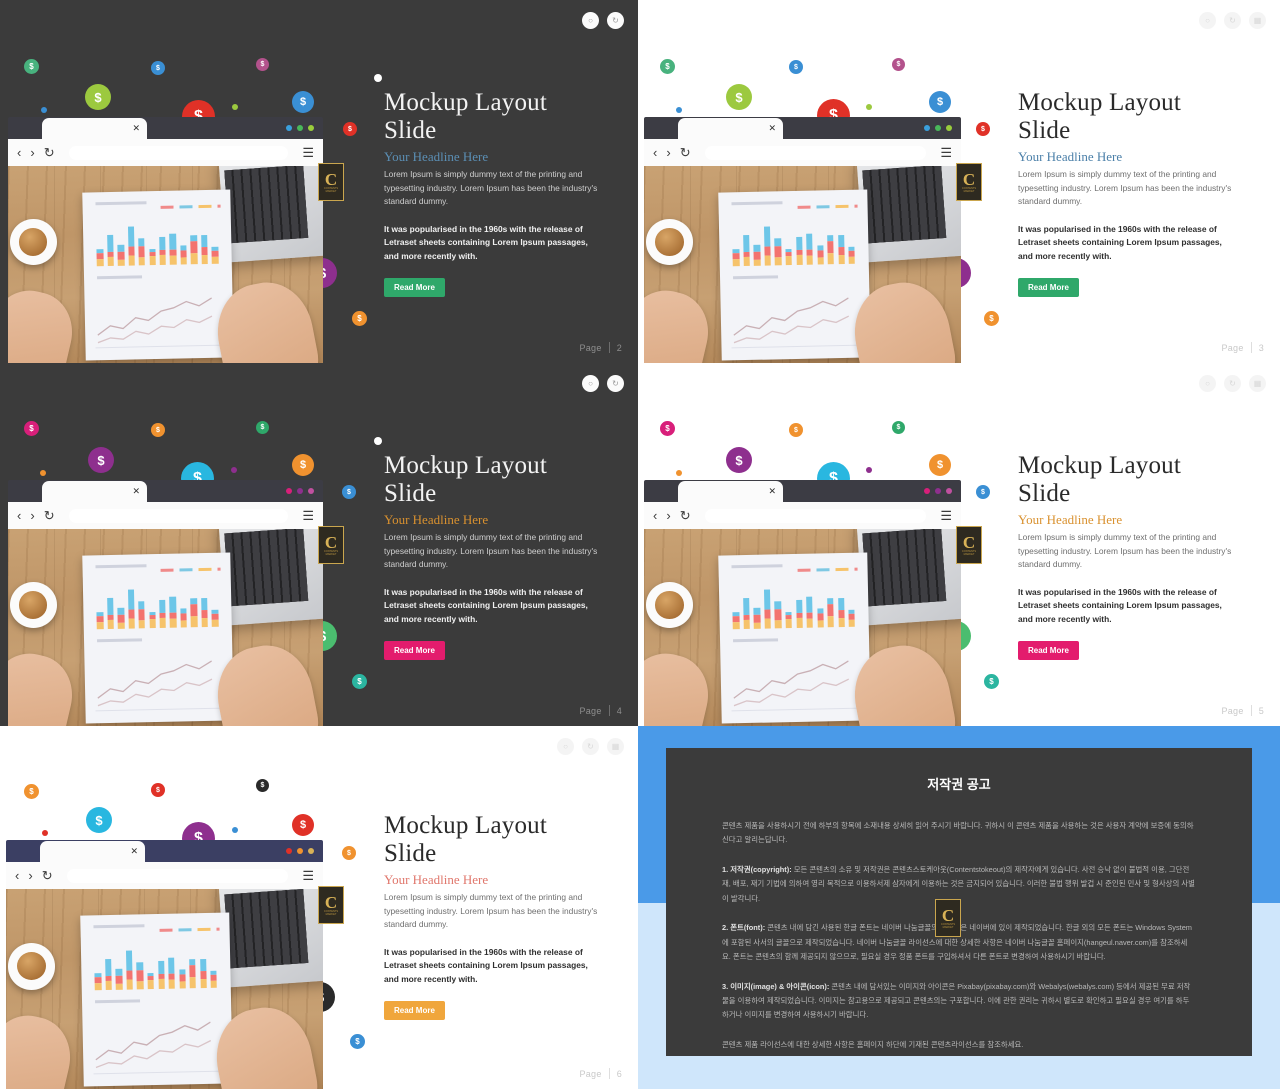 Image resolution: width=1280 pixels, height=1089 pixels. I want to click on coin, so click(679, 110).